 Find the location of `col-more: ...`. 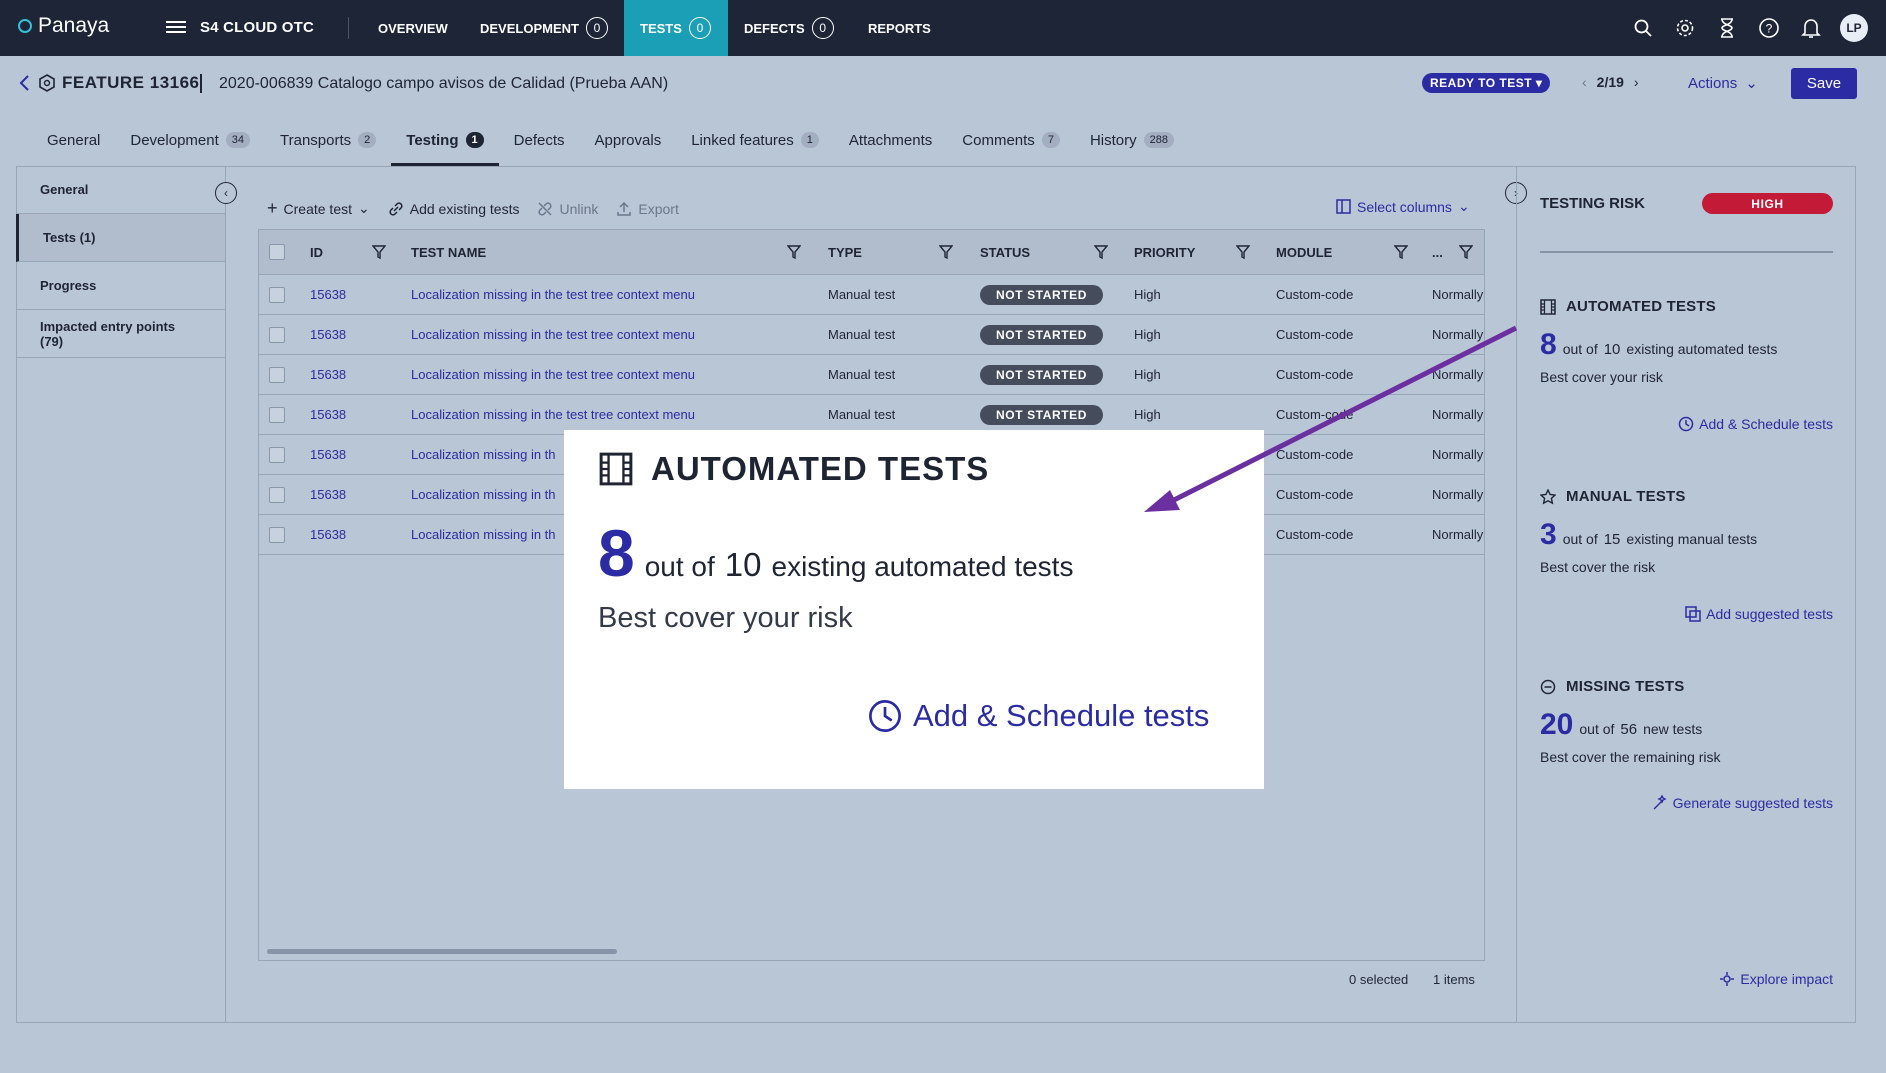

col-more: ... is located at coordinates (1437, 252).